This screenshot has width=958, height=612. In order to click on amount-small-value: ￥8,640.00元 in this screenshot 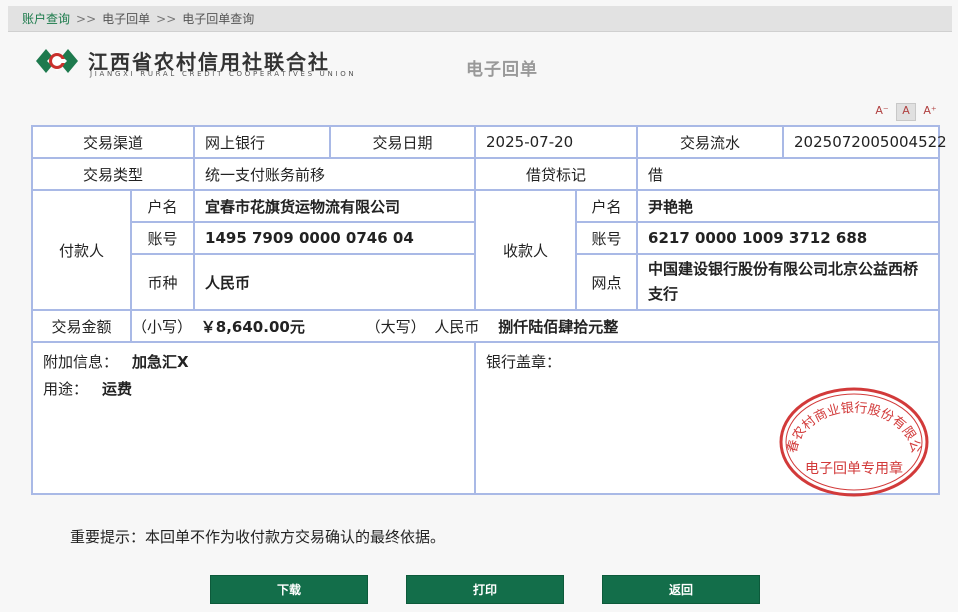, I will do `click(252, 326)`.